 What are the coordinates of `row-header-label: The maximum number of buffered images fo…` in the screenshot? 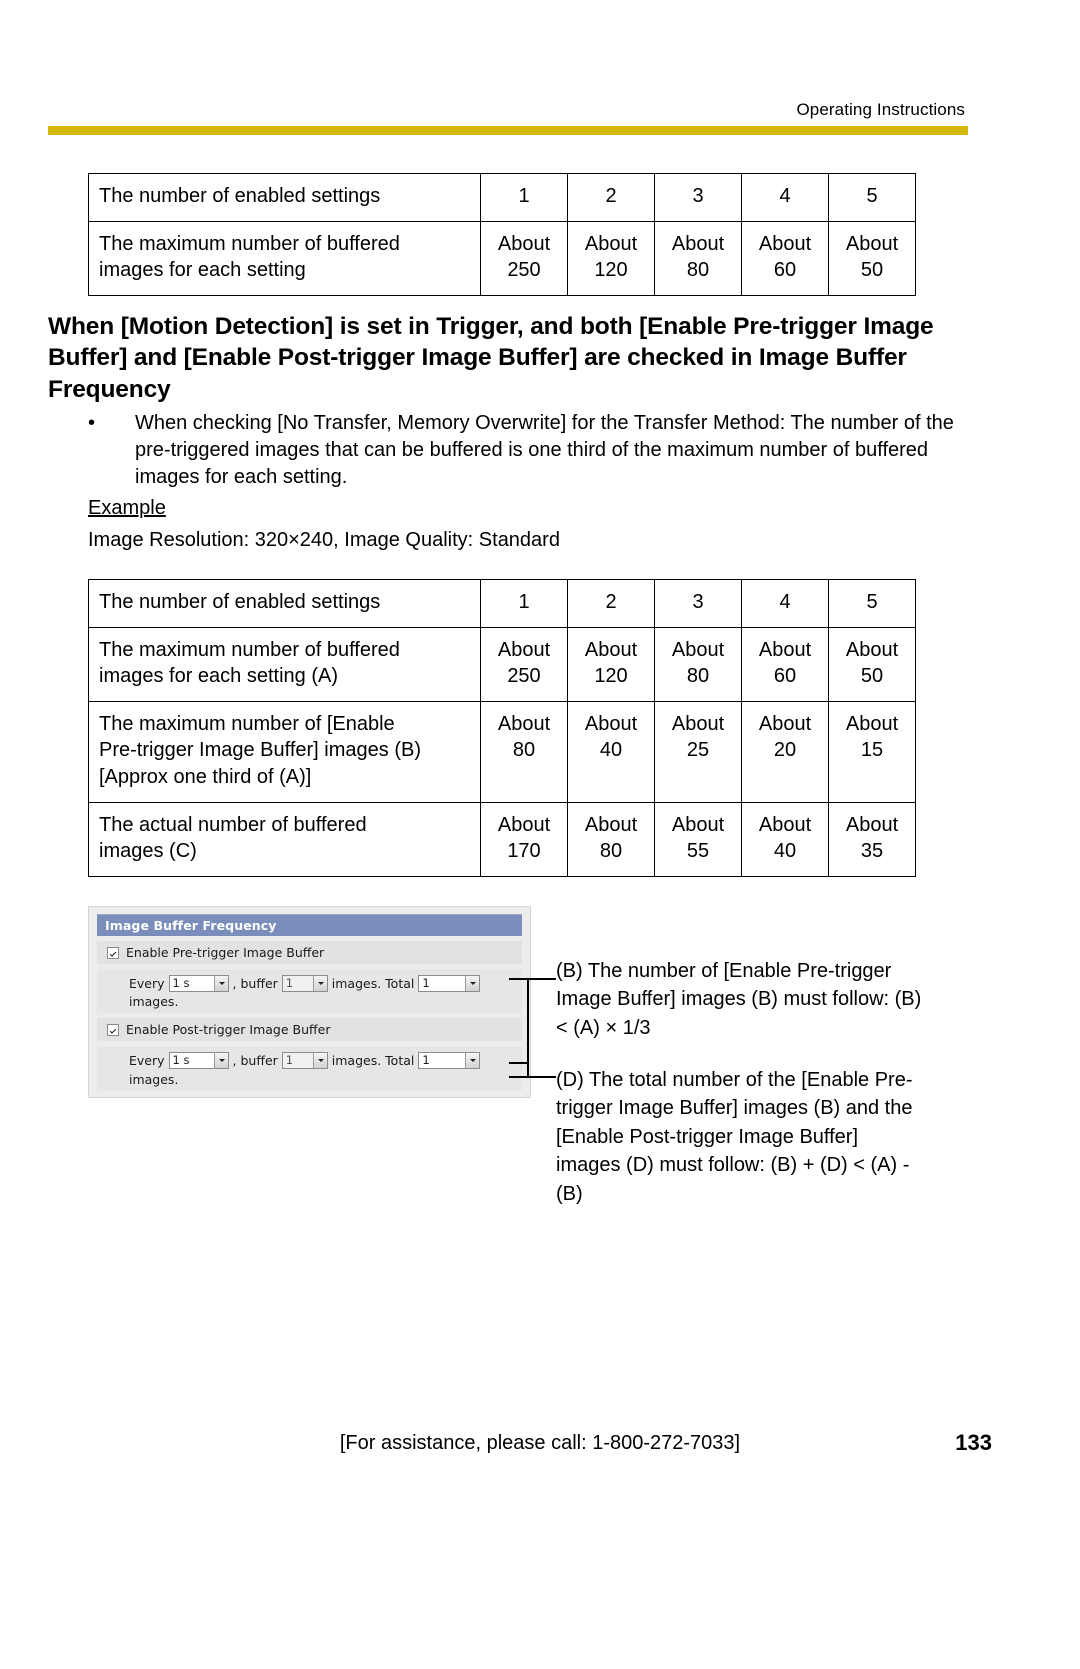 It's located at (284, 258).